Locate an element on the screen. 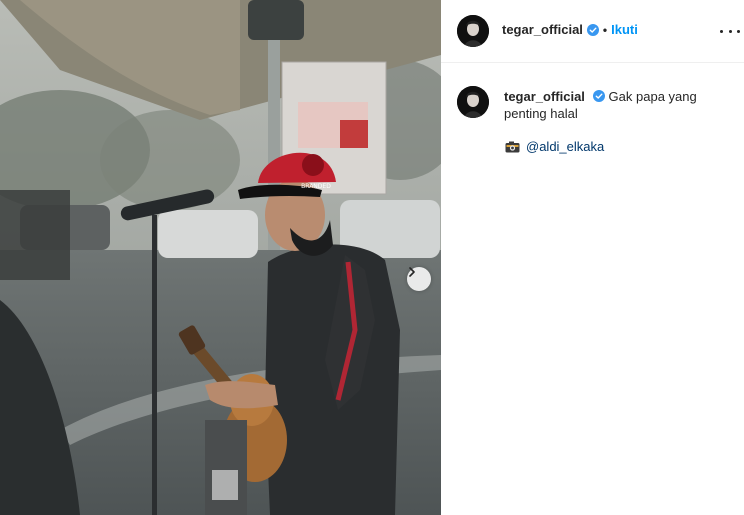 This screenshot has width=744, height=515. next-photo-button is located at coordinates (419, 279).